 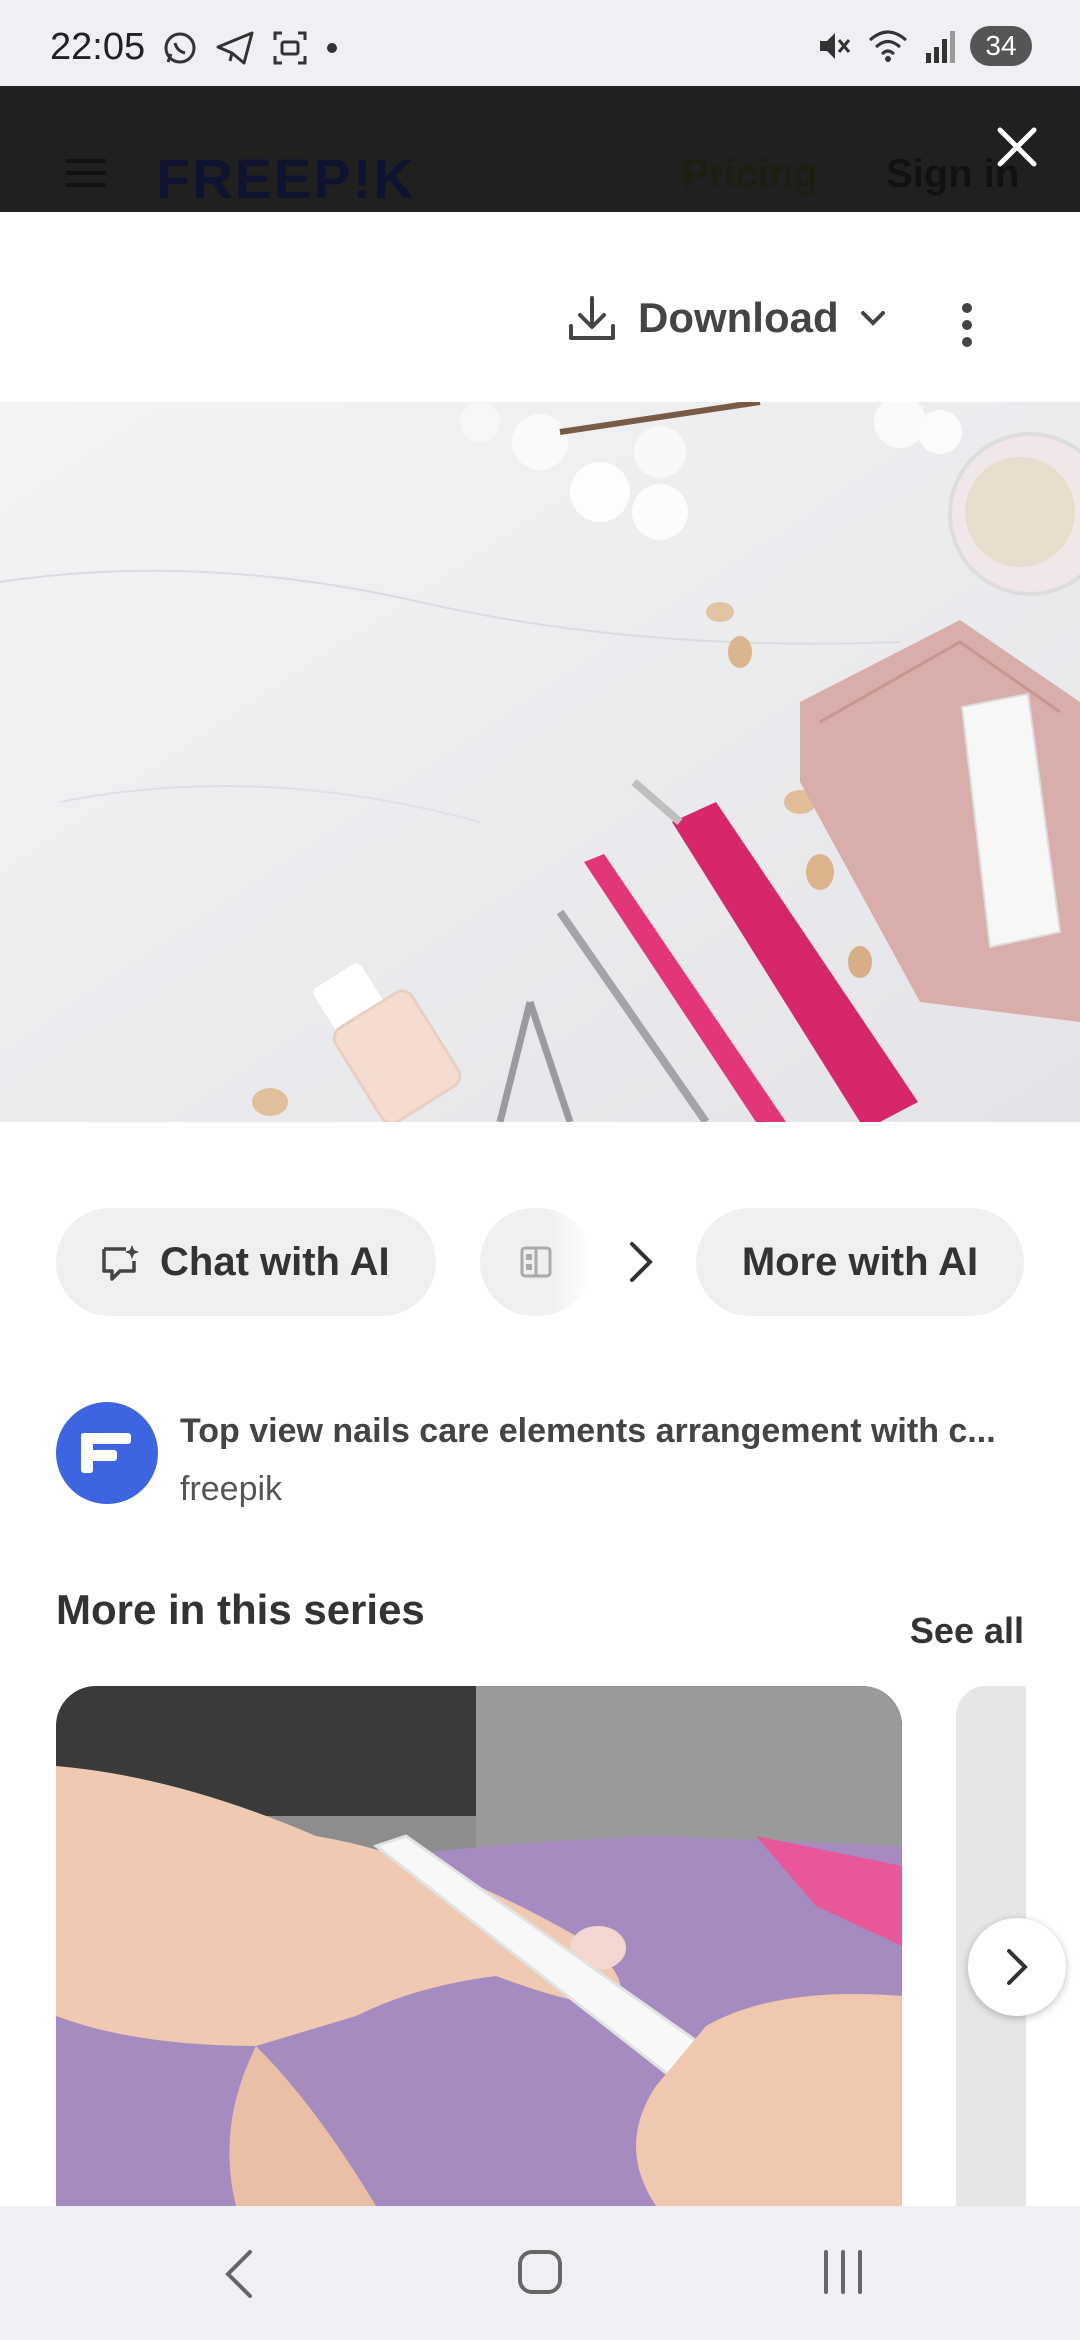 I want to click on brand-logo: FREEP!K, so click(x=286, y=178).